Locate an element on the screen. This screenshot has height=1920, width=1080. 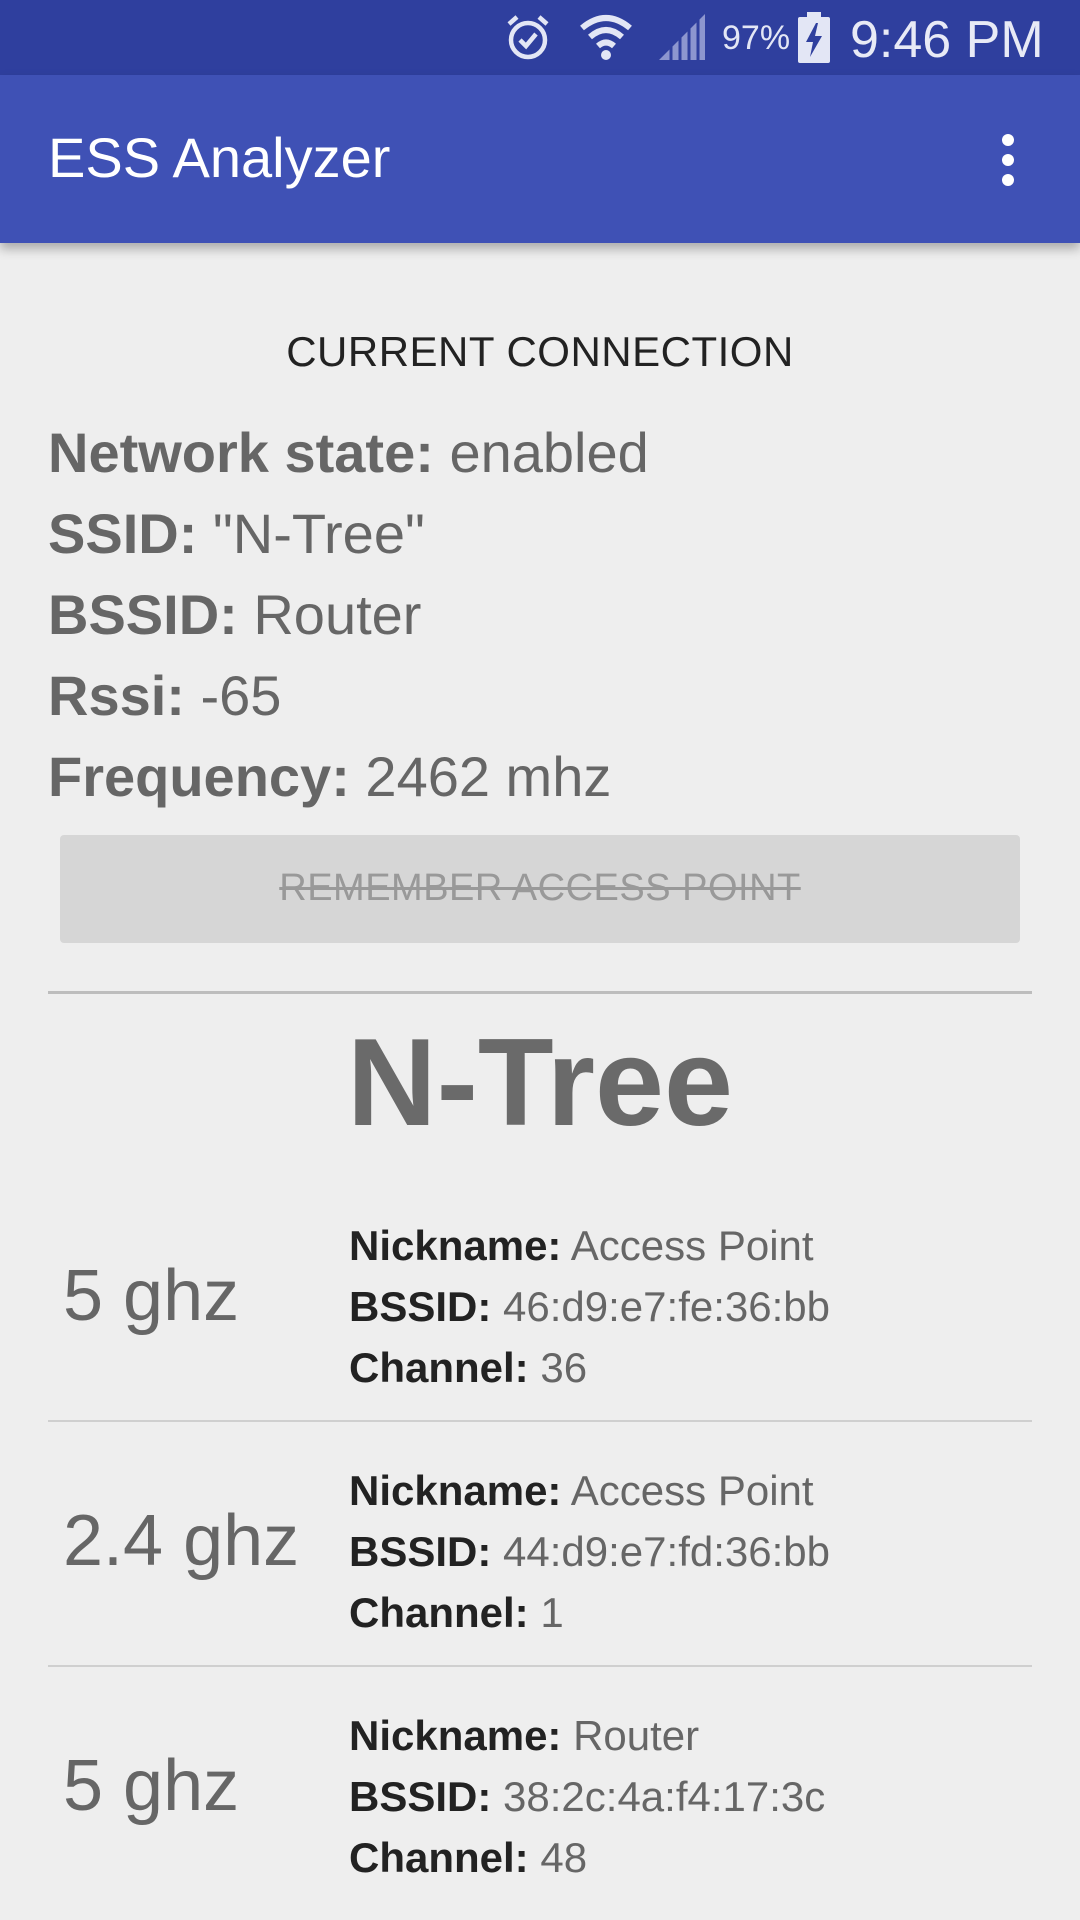
channel-value: 48 is located at coordinates (564, 1857).